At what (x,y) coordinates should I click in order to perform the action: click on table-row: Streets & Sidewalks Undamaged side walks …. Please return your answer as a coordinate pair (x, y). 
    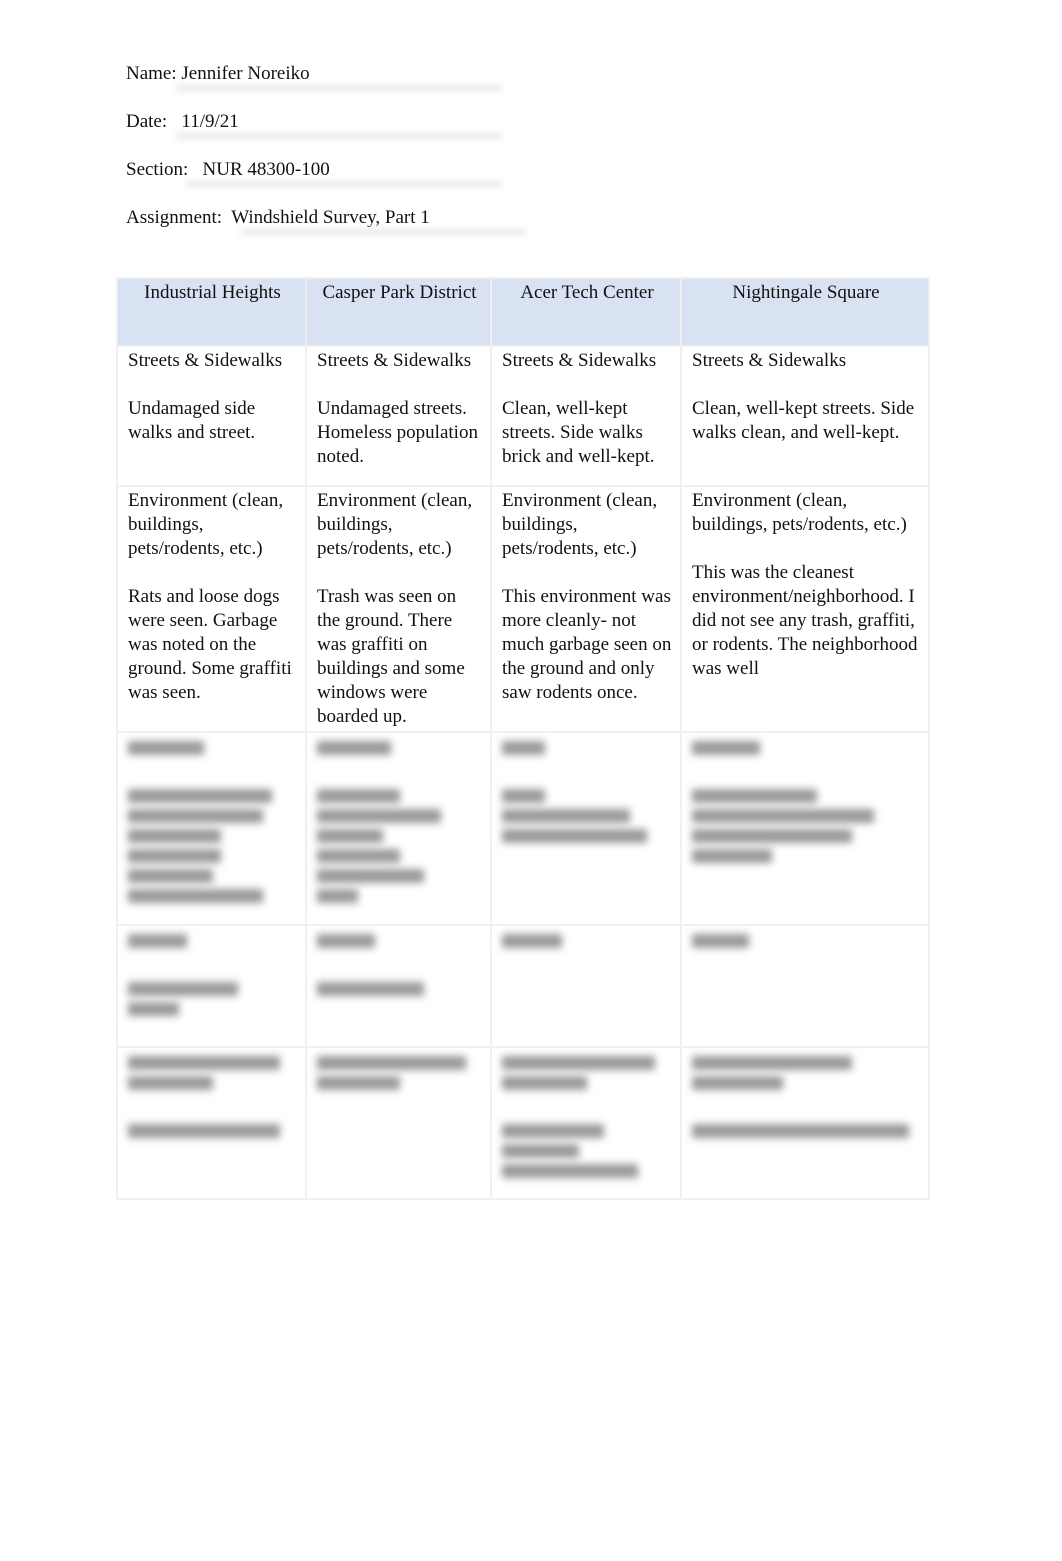
    Looking at the image, I should click on (523, 416).